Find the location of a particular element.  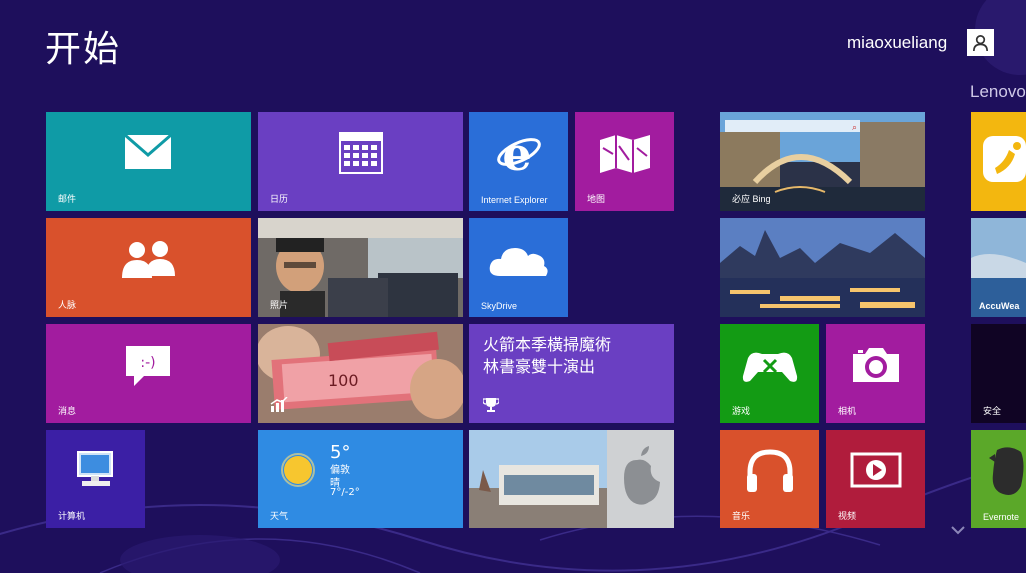

tile-security: 安全 is located at coordinates (998, 373).